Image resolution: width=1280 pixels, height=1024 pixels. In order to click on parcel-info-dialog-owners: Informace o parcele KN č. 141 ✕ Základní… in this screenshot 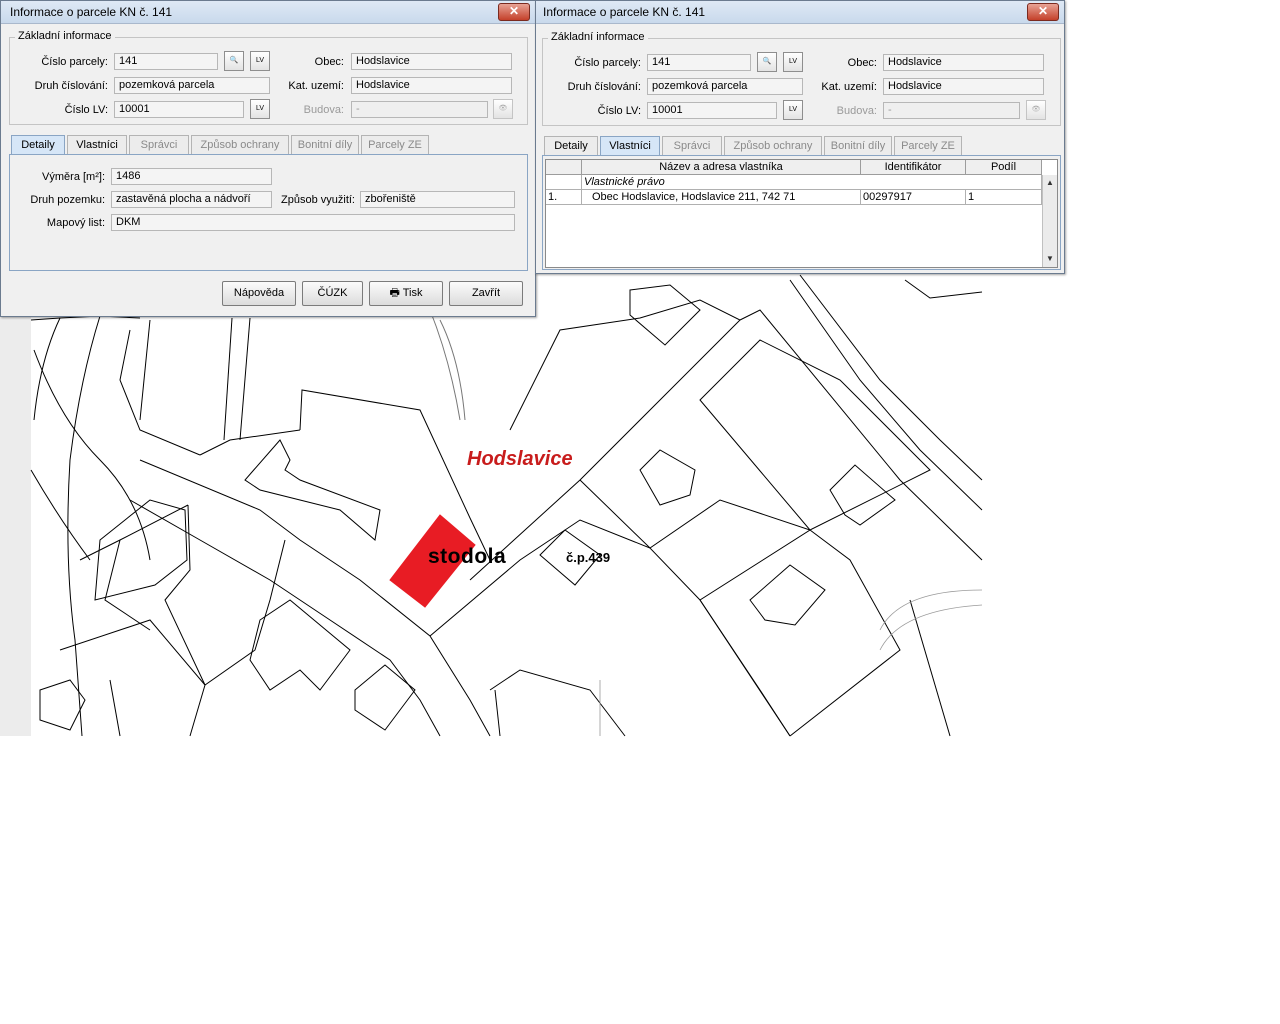, I will do `click(800, 137)`.